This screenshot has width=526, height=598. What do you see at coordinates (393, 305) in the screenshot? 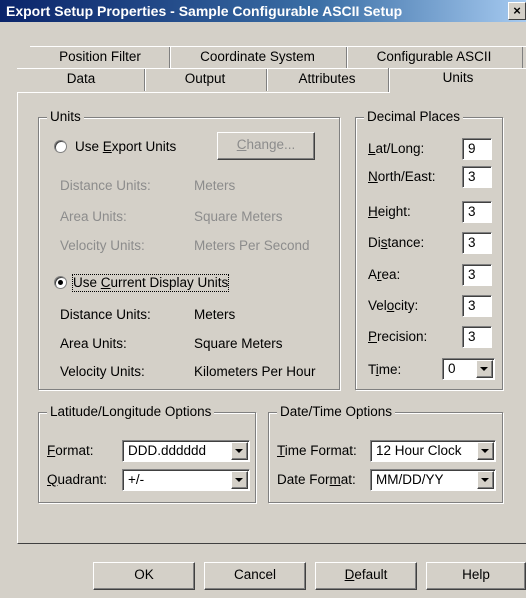
I see `velocity-label: Velocity:` at bounding box center [393, 305].